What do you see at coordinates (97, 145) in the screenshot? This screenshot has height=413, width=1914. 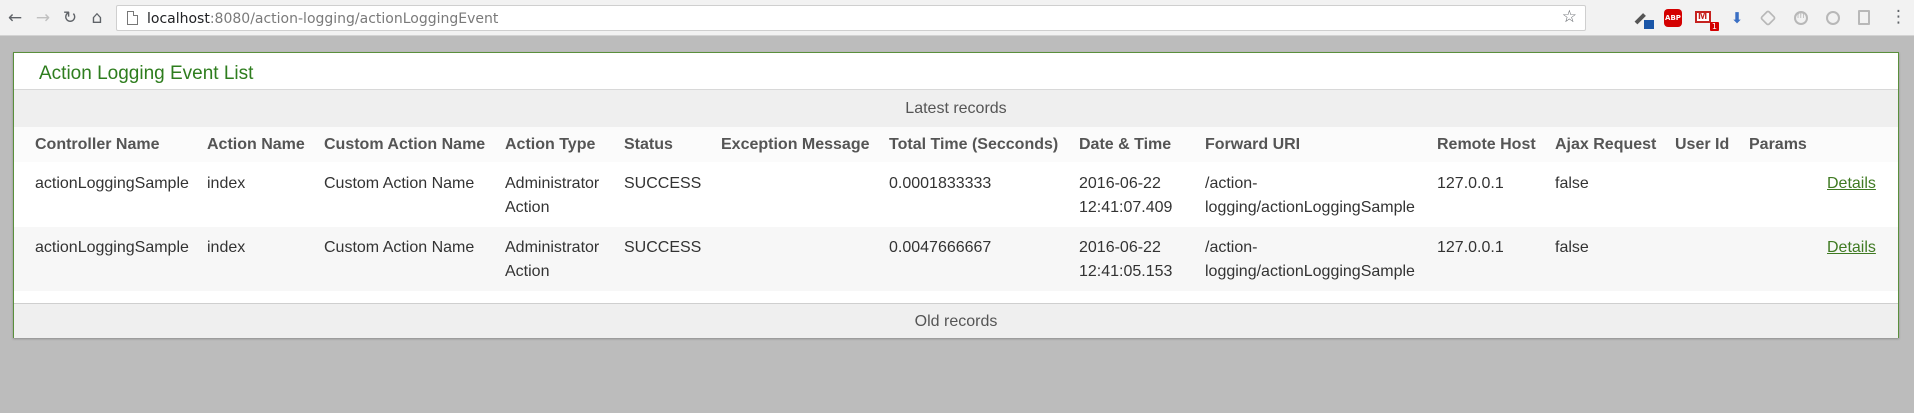 I see `column-header-controller-name: Controller Name` at bounding box center [97, 145].